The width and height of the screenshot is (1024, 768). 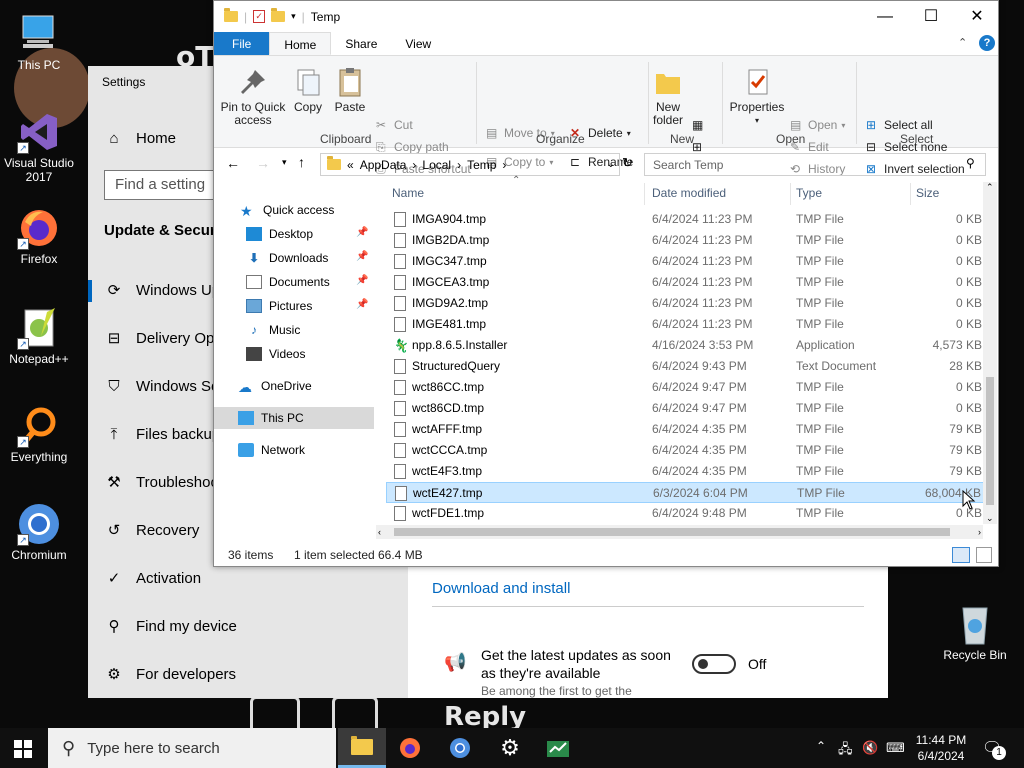 I want to click on nav-this-pc: This PC, so click(x=294, y=418).